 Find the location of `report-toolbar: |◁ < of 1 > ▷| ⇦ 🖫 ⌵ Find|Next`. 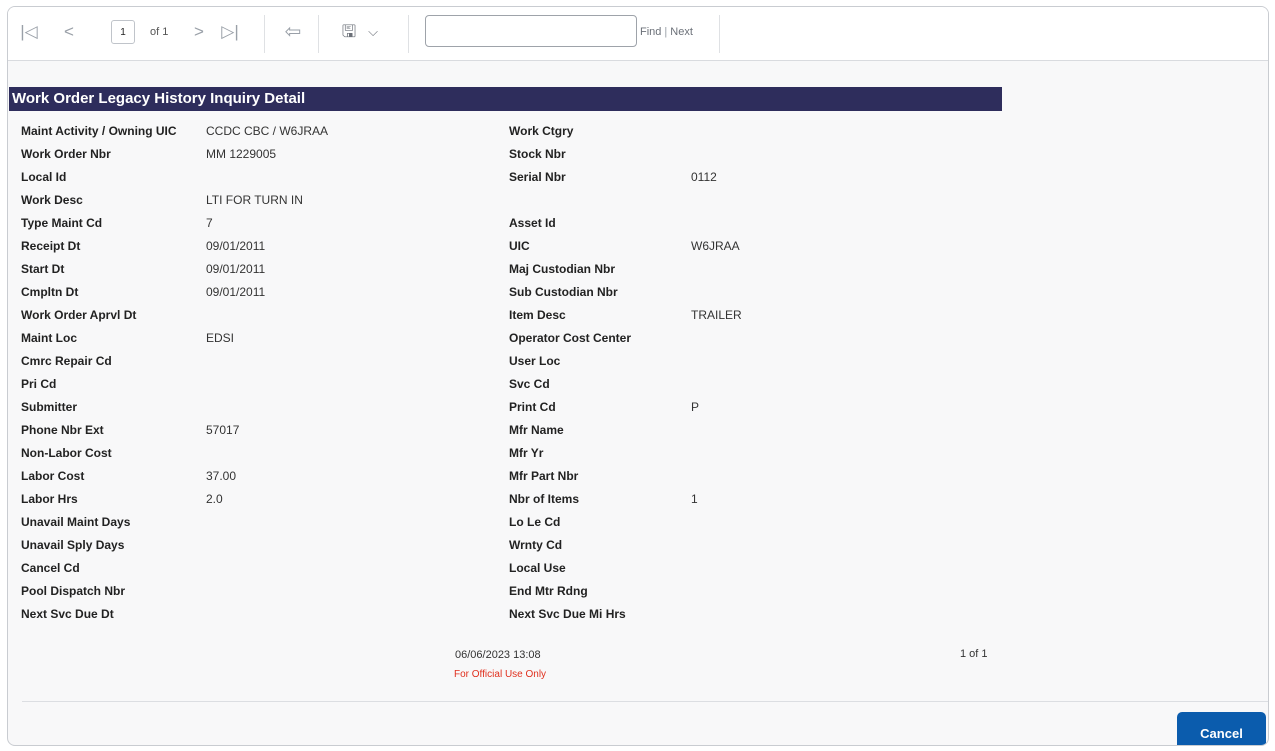

report-toolbar: |◁ < of 1 > ▷| ⇦ 🖫 ⌵ Find|Next is located at coordinates (638, 34).